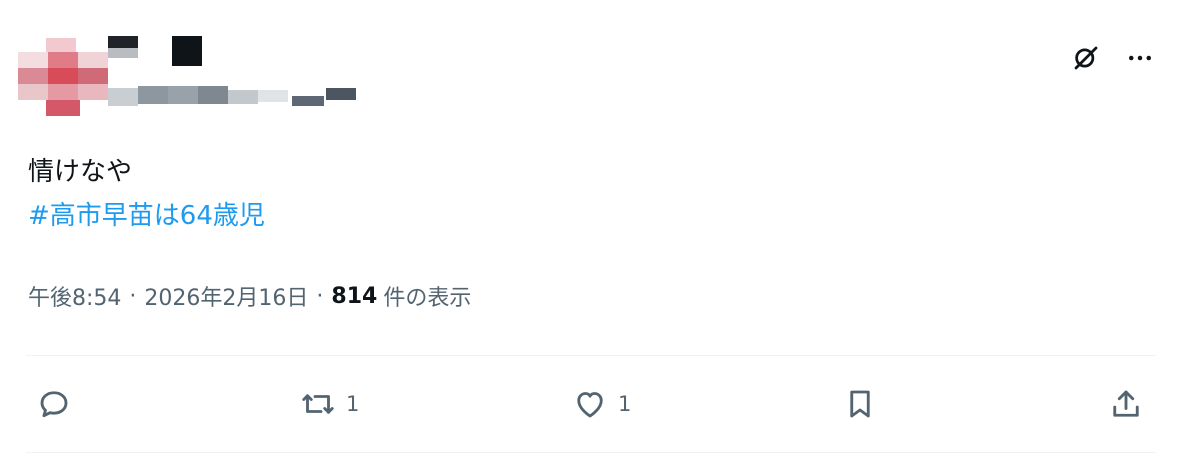  Describe the element at coordinates (1113, 58) in the screenshot. I see `tweet-top-actions` at that location.